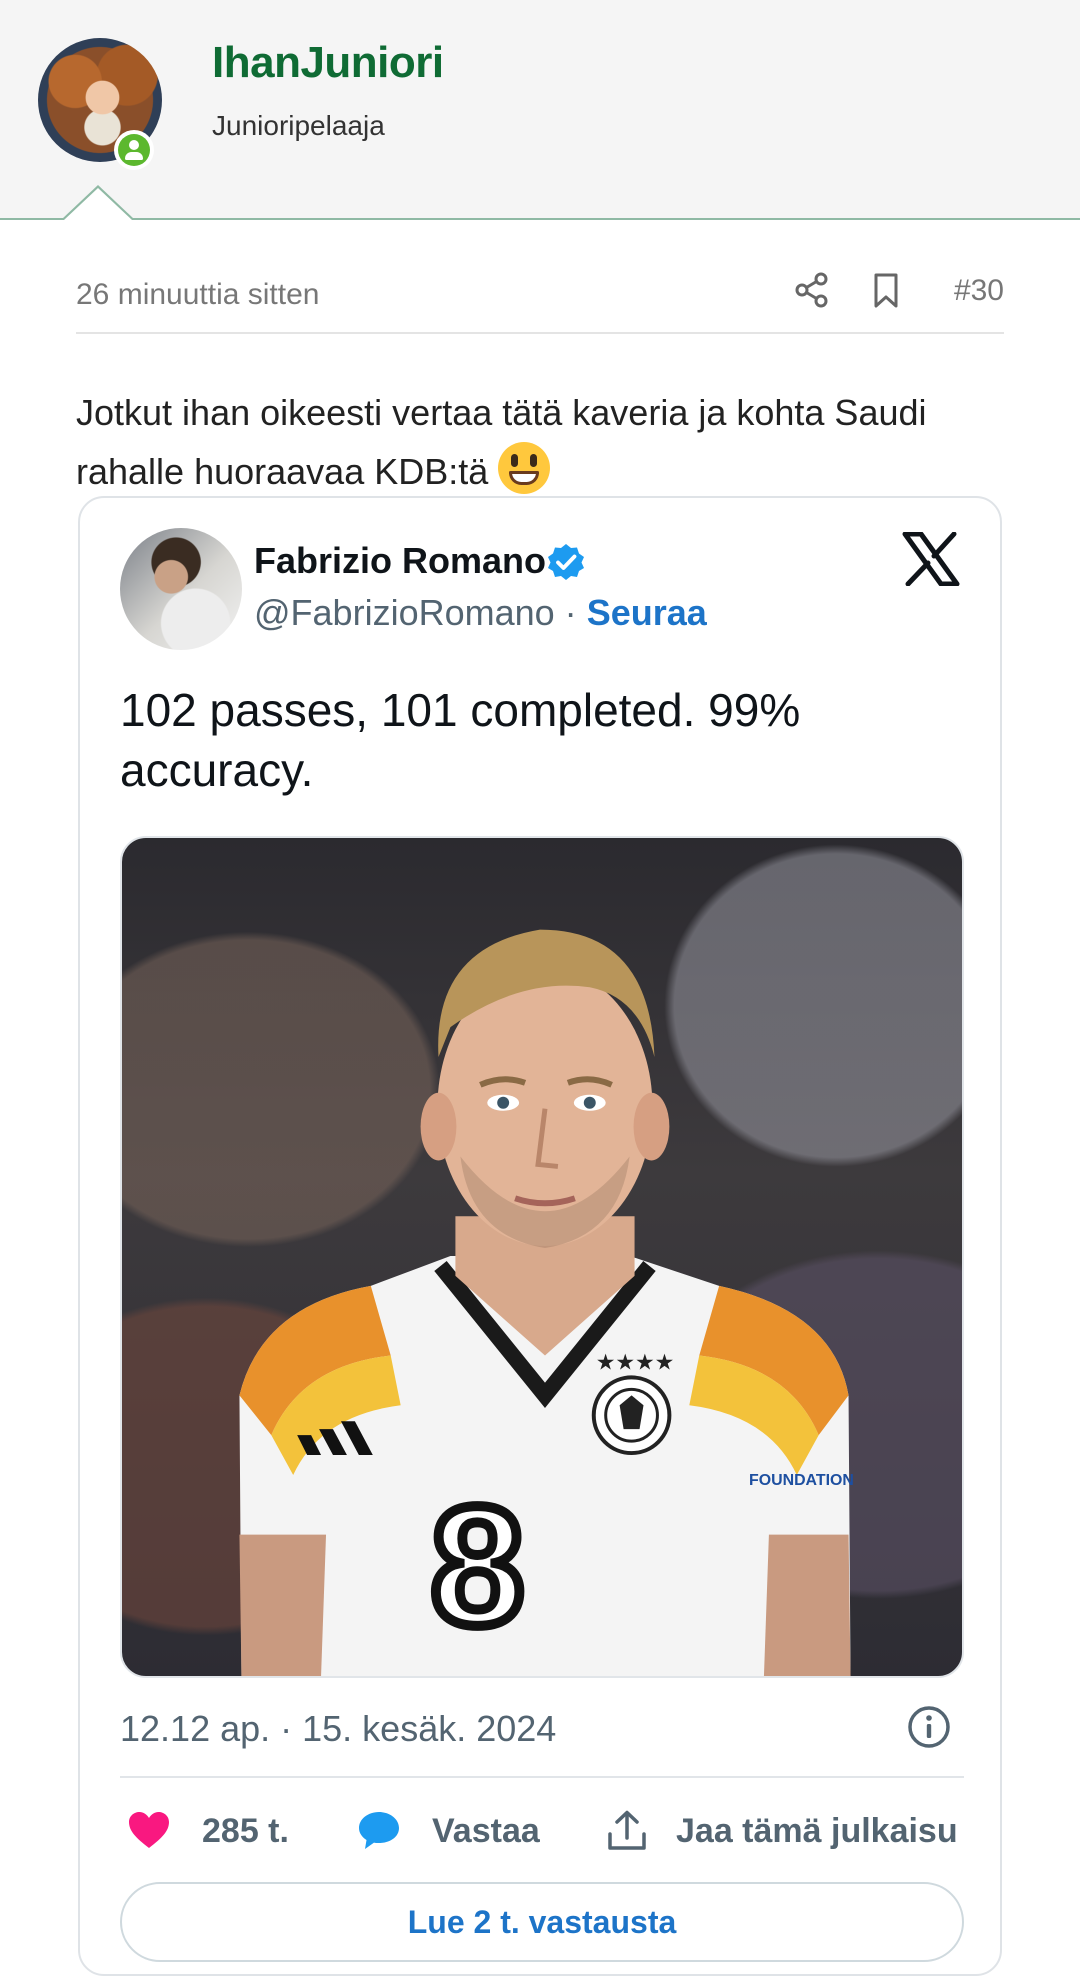 The image size is (1080, 1976). I want to click on author-header: IhanJuniori Junioripelaaja, so click(540, 110).